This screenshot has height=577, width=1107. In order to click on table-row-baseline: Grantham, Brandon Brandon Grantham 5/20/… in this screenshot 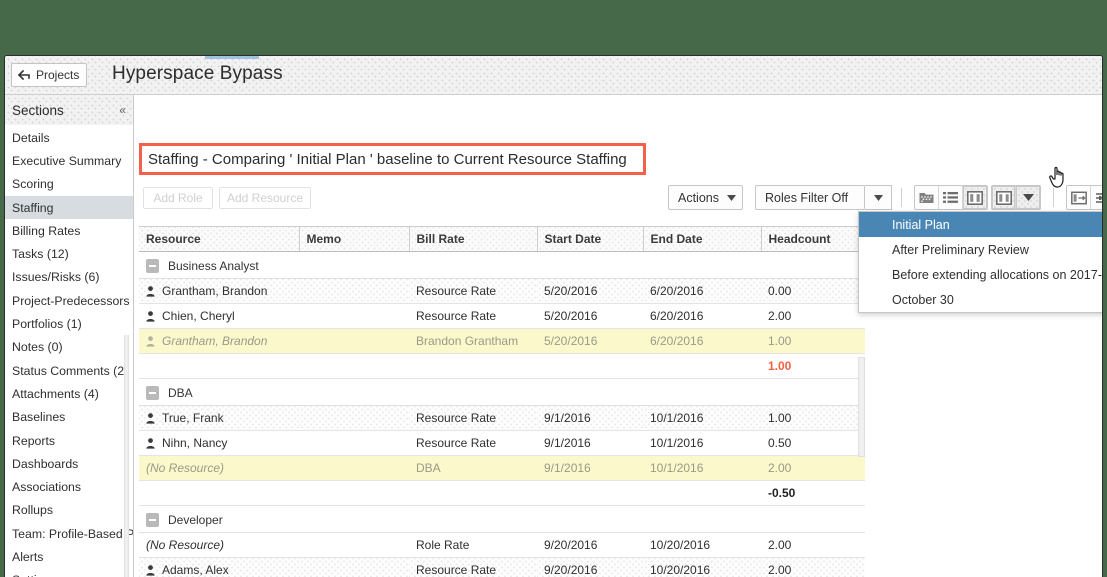, I will do `click(502, 341)`.